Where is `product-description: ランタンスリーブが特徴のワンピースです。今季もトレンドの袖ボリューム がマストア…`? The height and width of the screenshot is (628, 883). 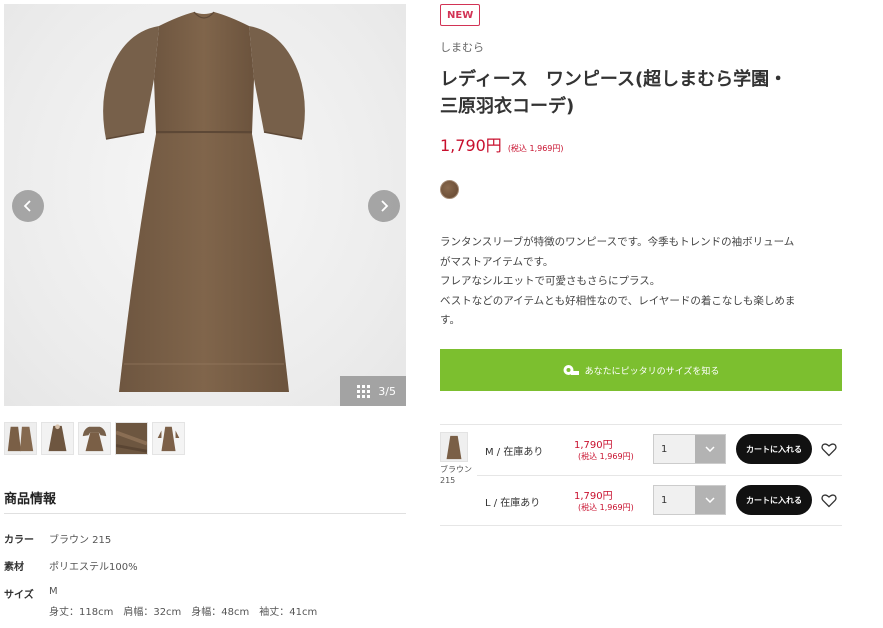 product-description: ランタンスリーブが特徴のワンピースです。今季もトレンドの袖ボリューム がマストア… is located at coordinates (642, 282).